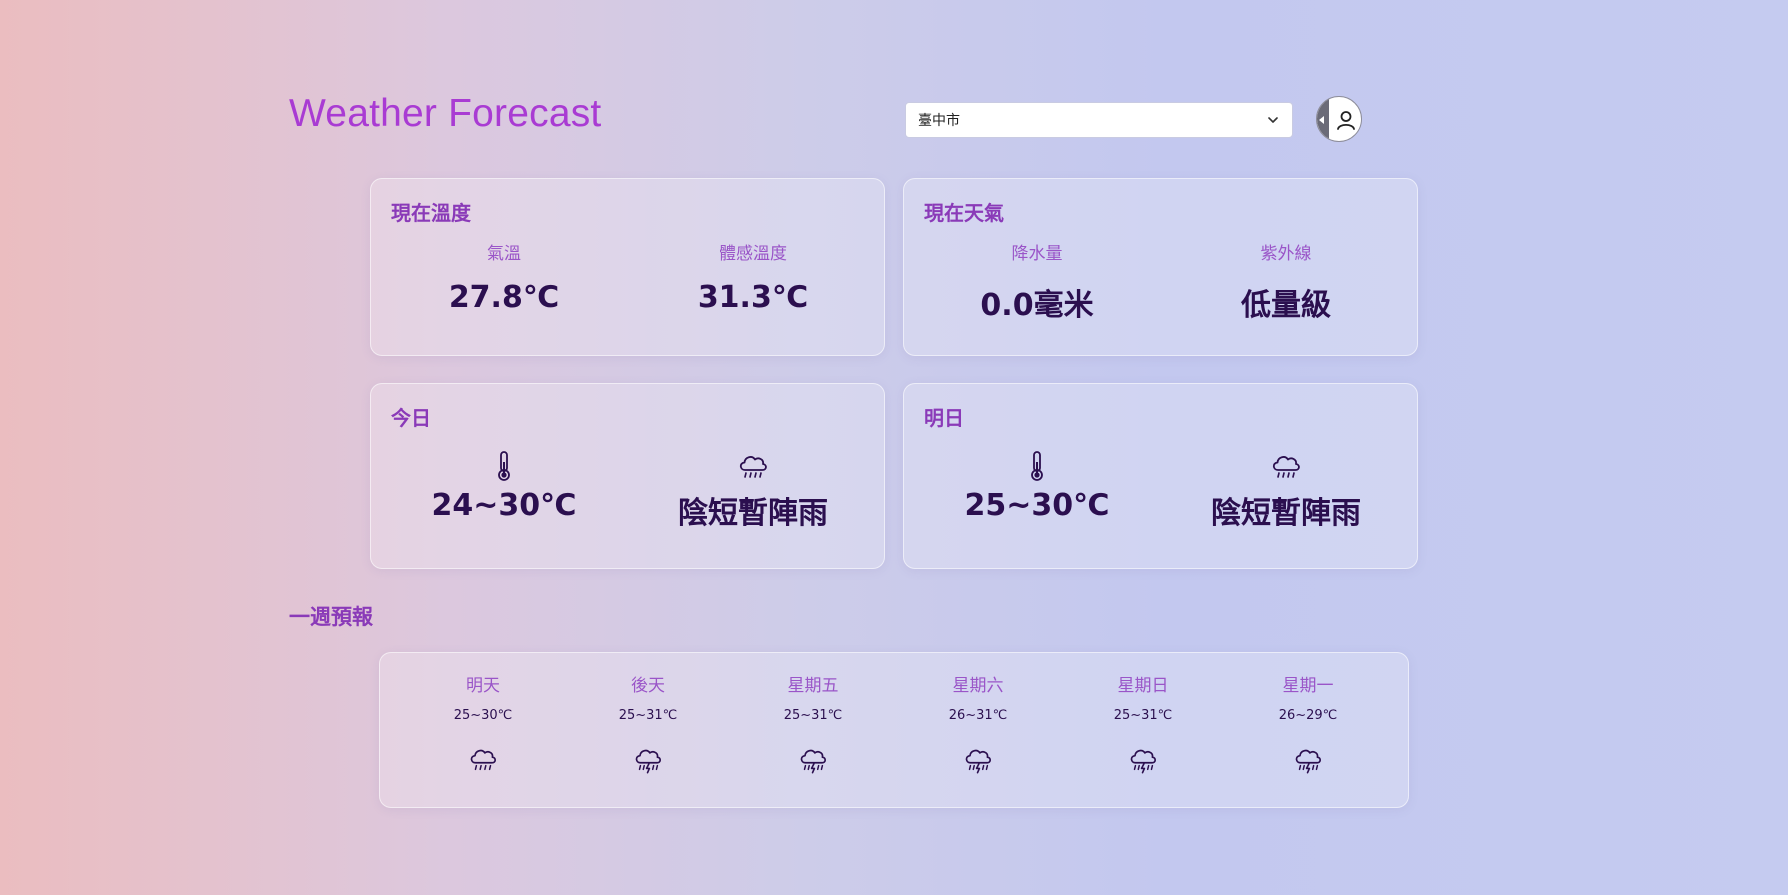  I want to click on avatar-button, so click(1339, 119).